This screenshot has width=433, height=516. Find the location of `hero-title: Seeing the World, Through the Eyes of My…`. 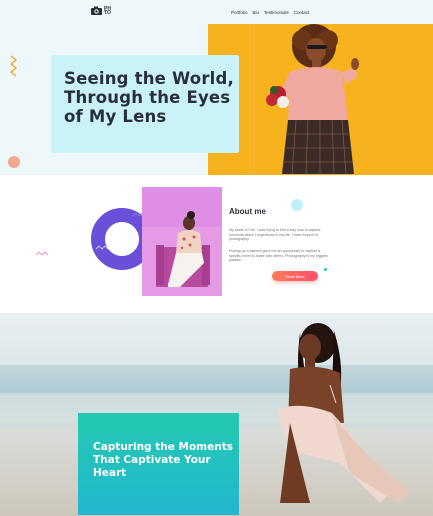

hero-title: Seeing the World, Through the Eyes of My… is located at coordinates (149, 97).